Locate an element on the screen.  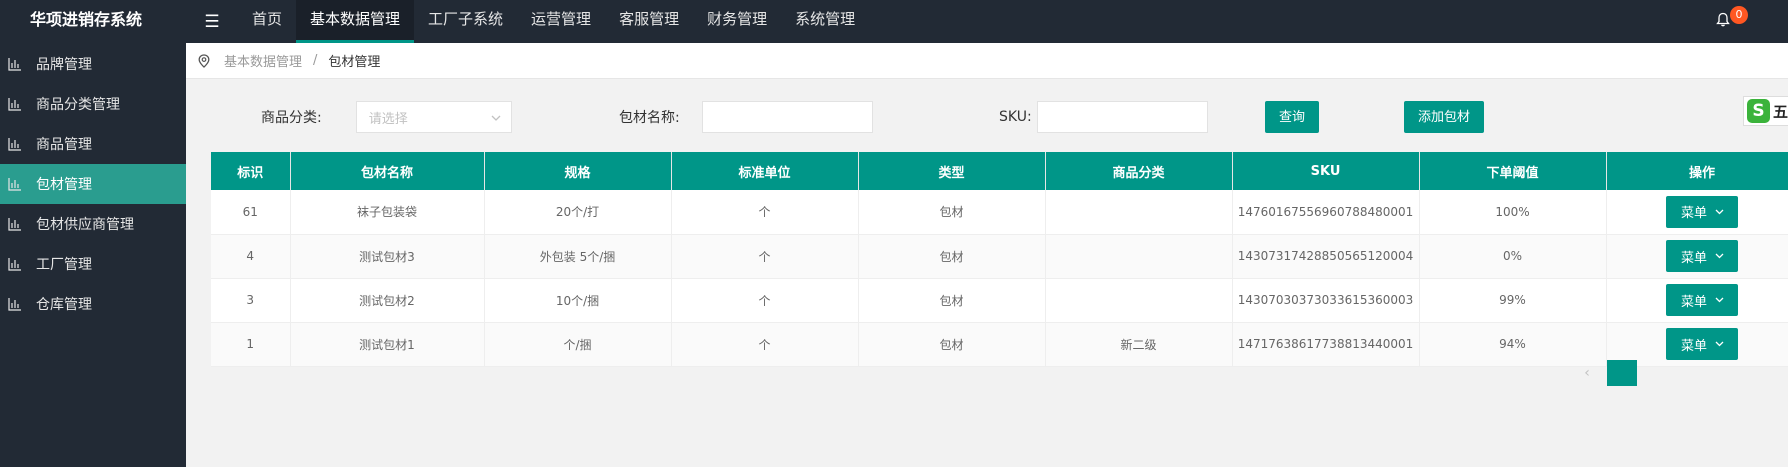
column-header: SKU is located at coordinates (1326, 171).